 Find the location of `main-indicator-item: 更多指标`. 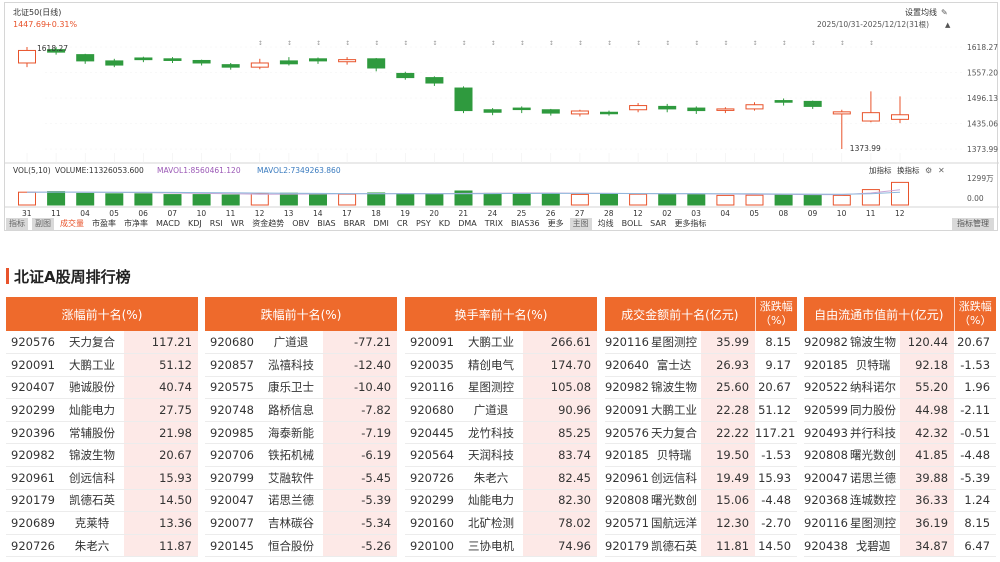

main-indicator-item: 更多指标 is located at coordinates (690, 224).